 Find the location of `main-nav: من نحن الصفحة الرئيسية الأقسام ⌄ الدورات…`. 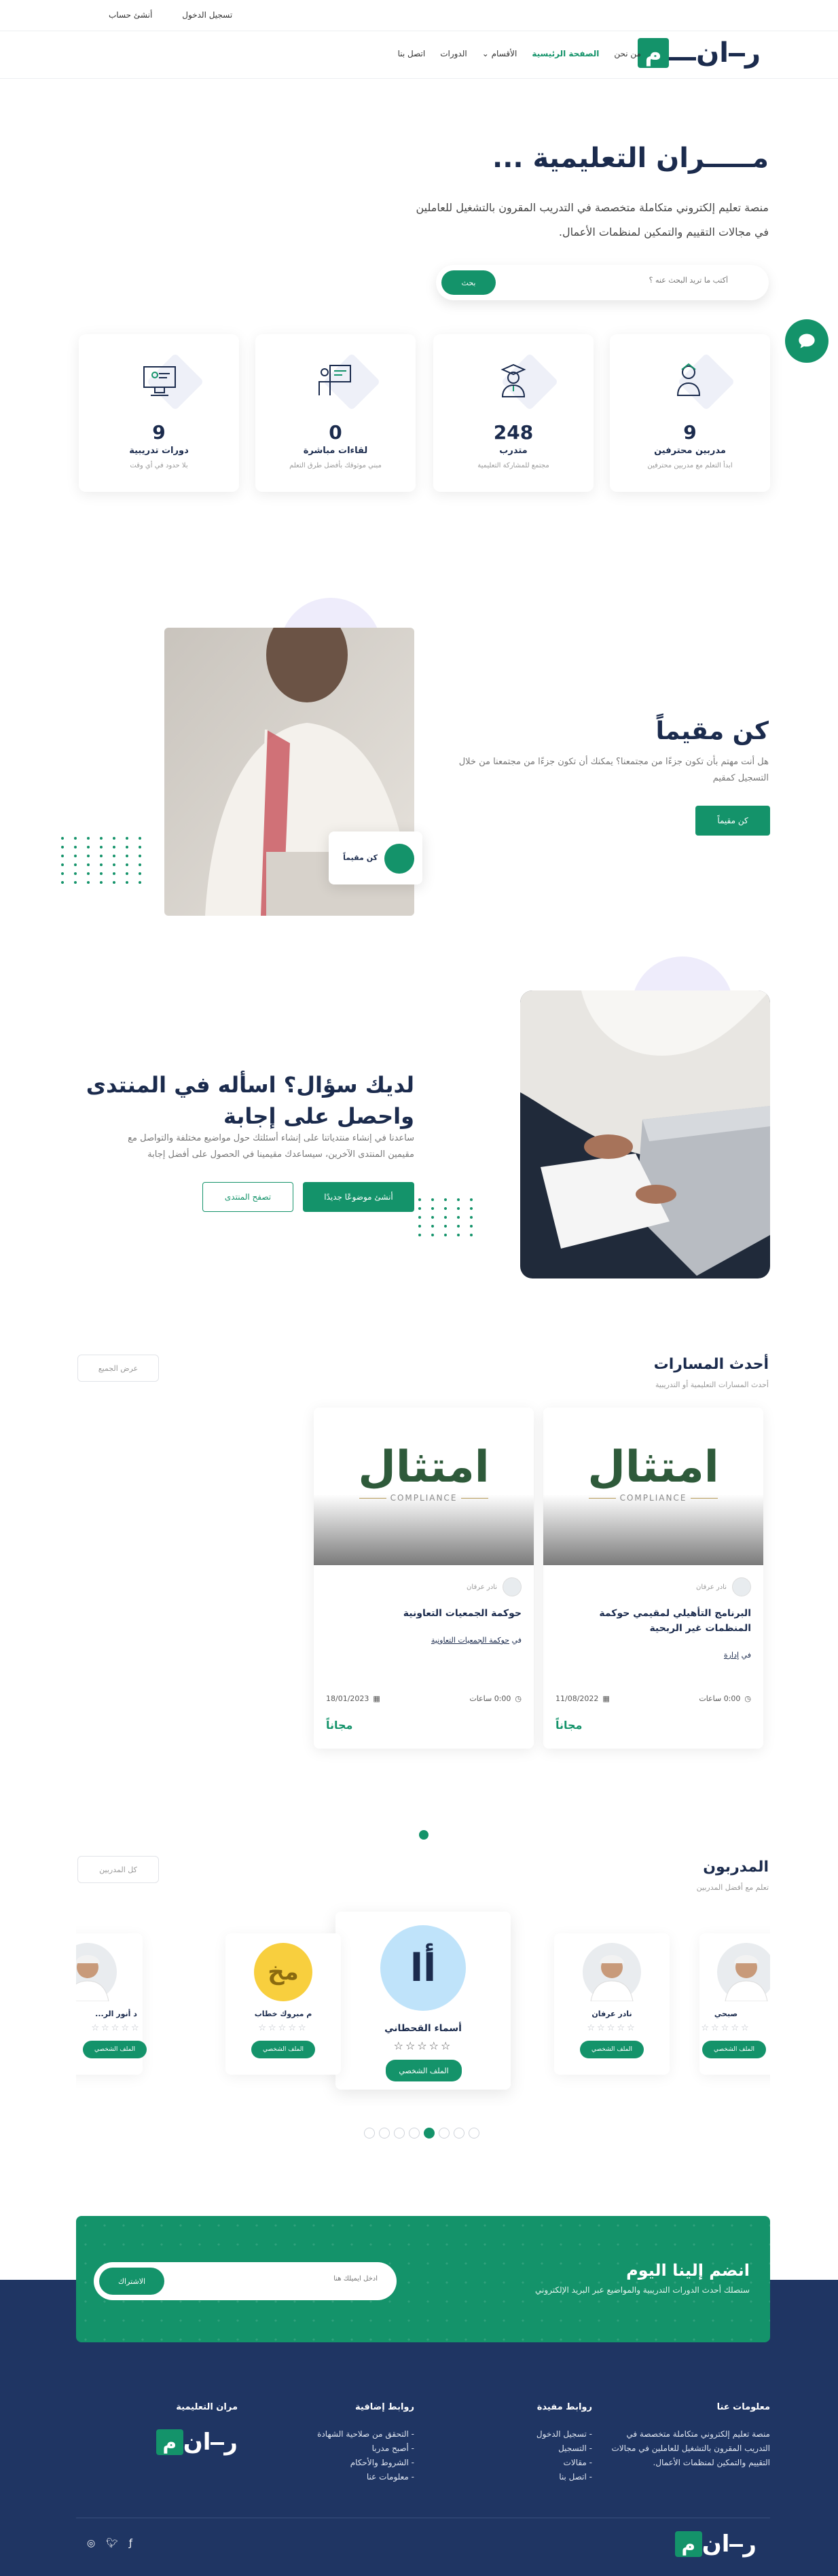

main-nav: من نحن الصفحة الرئيسية الأقسام ⌄ الدورات… is located at coordinates (519, 53).